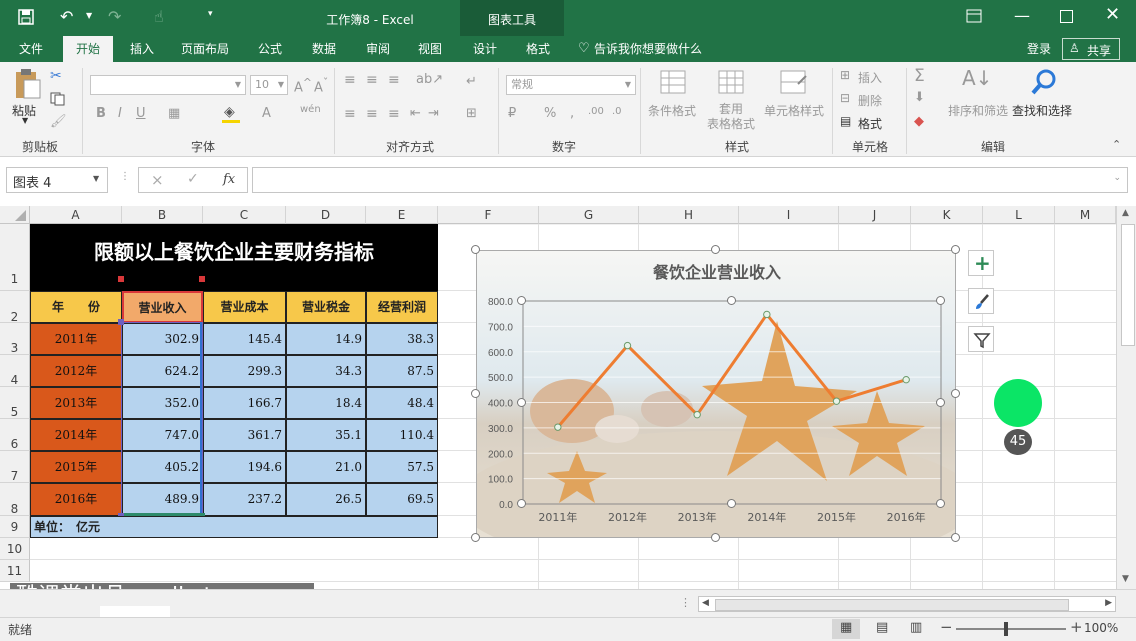 The width and height of the screenshot is (1136, 641). What do you see at coordinates (1112, 14) in the screenshot?
I see `close-icon: ✕` at bounding box center [1112, 14].